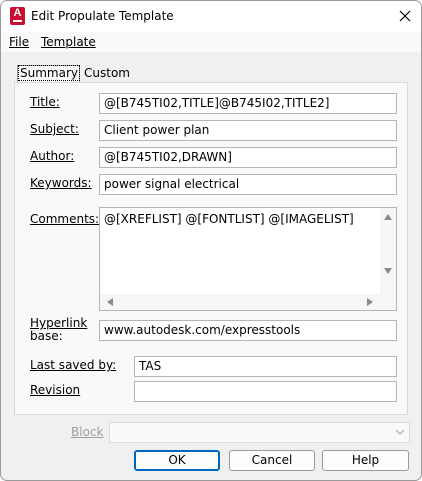 This screenshot has width=422, height=481. I want to click on author-label: Author:, so click(52, 156).